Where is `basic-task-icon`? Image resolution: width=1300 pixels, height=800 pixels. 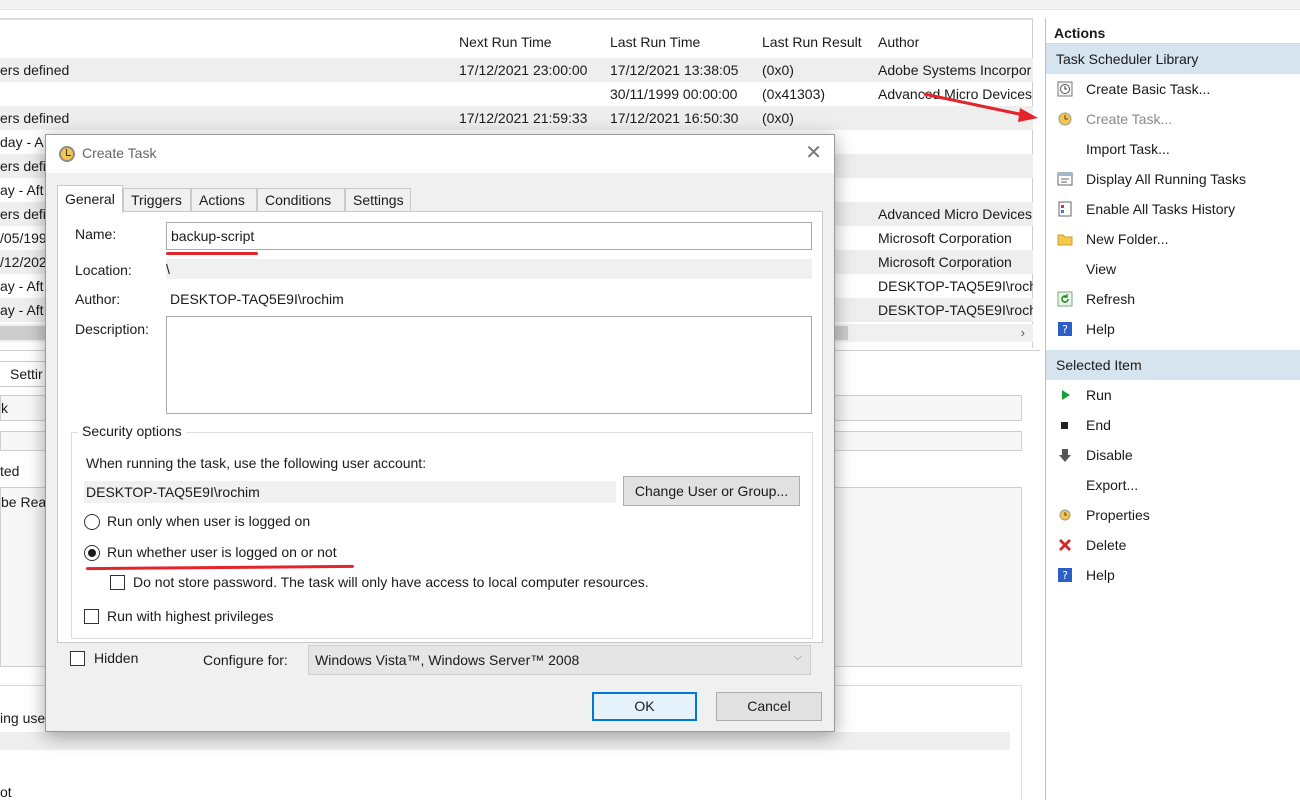 basic-task-icon is located at coordinates (1065, 89).